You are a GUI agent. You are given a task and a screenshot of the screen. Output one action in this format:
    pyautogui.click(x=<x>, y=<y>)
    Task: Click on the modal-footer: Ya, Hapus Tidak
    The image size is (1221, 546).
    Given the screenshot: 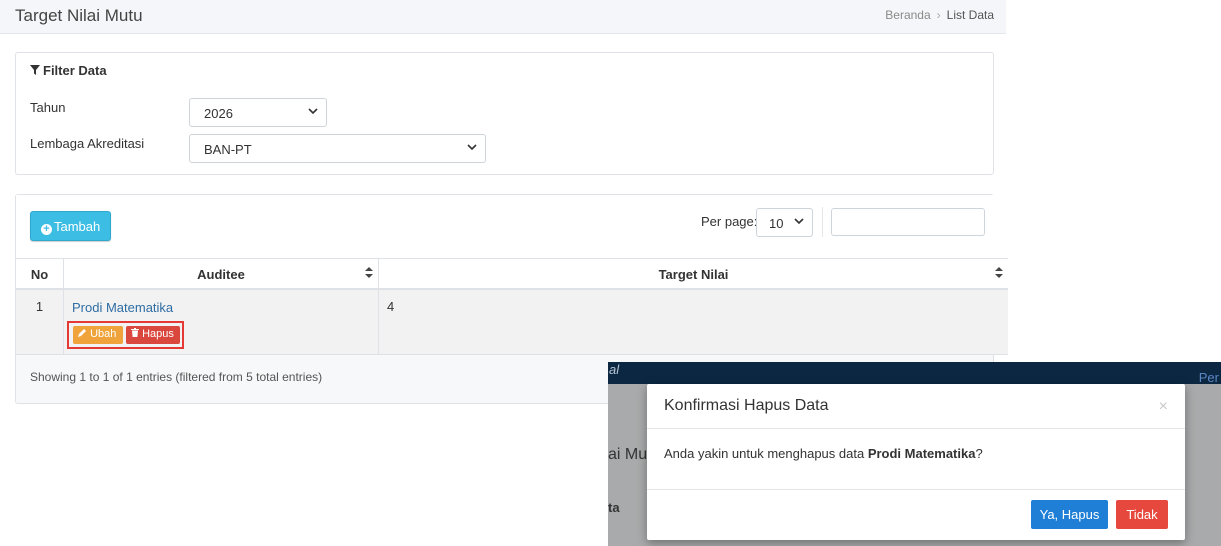 What is the action you would take?
    pyautogui.click(x=916, y=514)
    